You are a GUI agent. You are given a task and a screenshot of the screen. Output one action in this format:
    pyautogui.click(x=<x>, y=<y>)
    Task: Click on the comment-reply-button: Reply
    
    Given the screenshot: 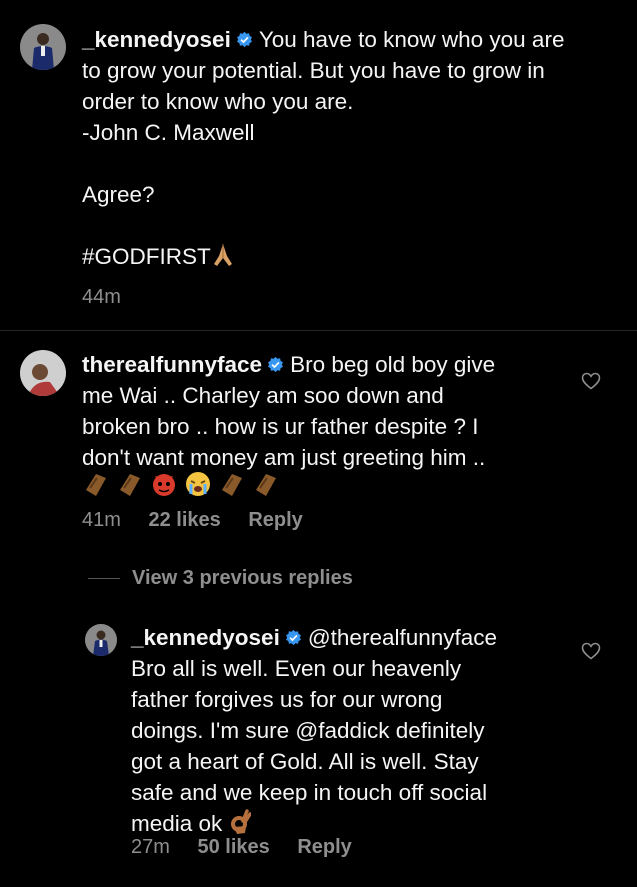 What is the action you would take?
    pyautogui.click(x=275, y=520)
    